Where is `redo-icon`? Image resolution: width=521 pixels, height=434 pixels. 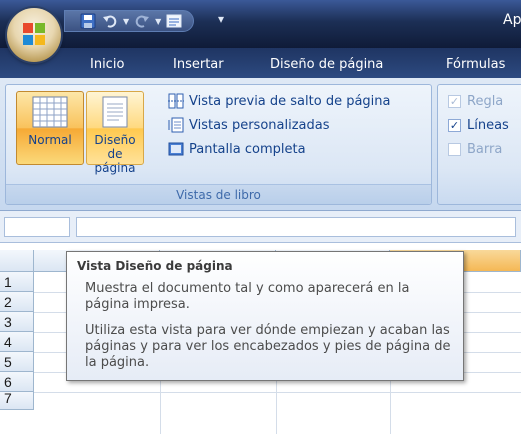 redo-icon is located at coordinates (142, 21).